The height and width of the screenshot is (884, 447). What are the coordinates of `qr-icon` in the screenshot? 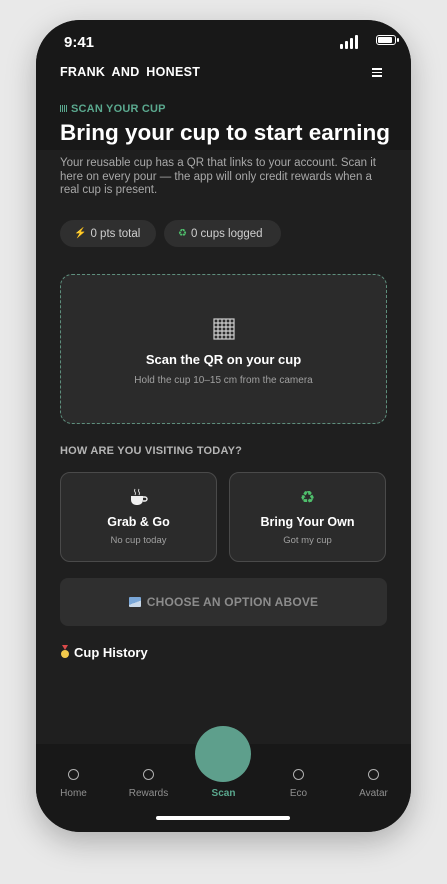 It's located at (224, 329).